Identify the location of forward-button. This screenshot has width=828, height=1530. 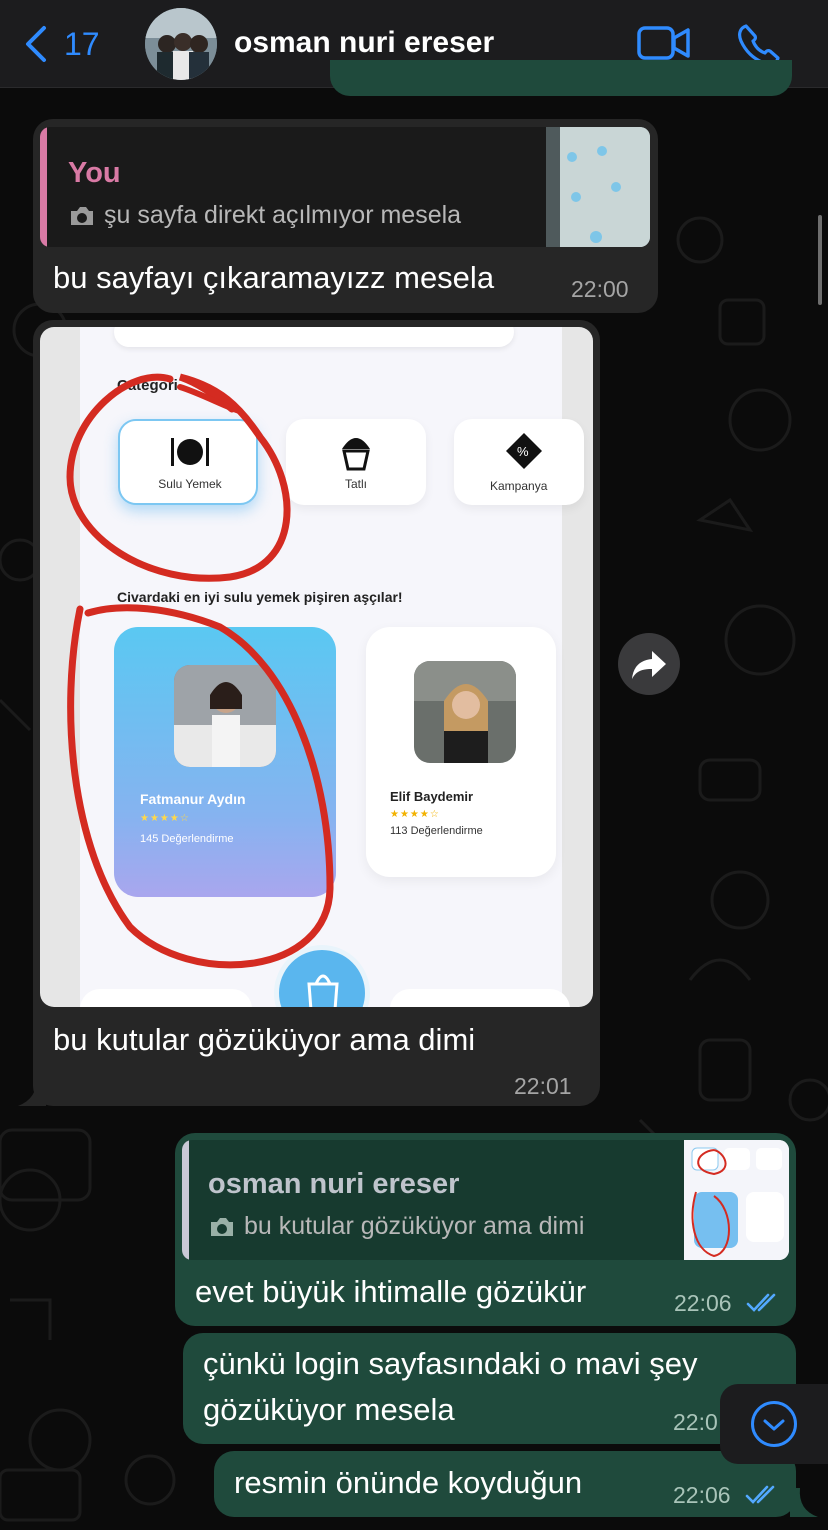
(649, 664).